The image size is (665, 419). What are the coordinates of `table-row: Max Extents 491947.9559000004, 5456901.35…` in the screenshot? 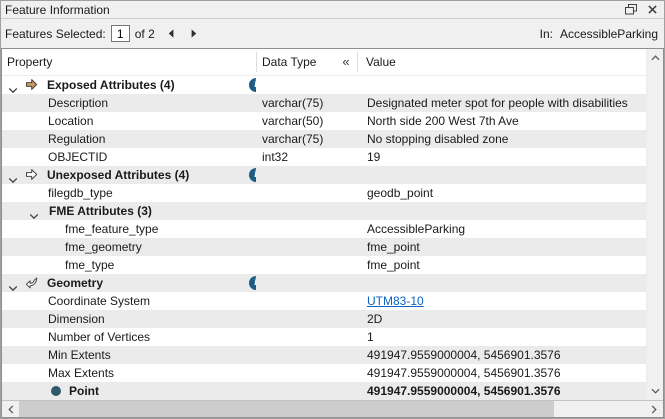 It's located at (324, 373).